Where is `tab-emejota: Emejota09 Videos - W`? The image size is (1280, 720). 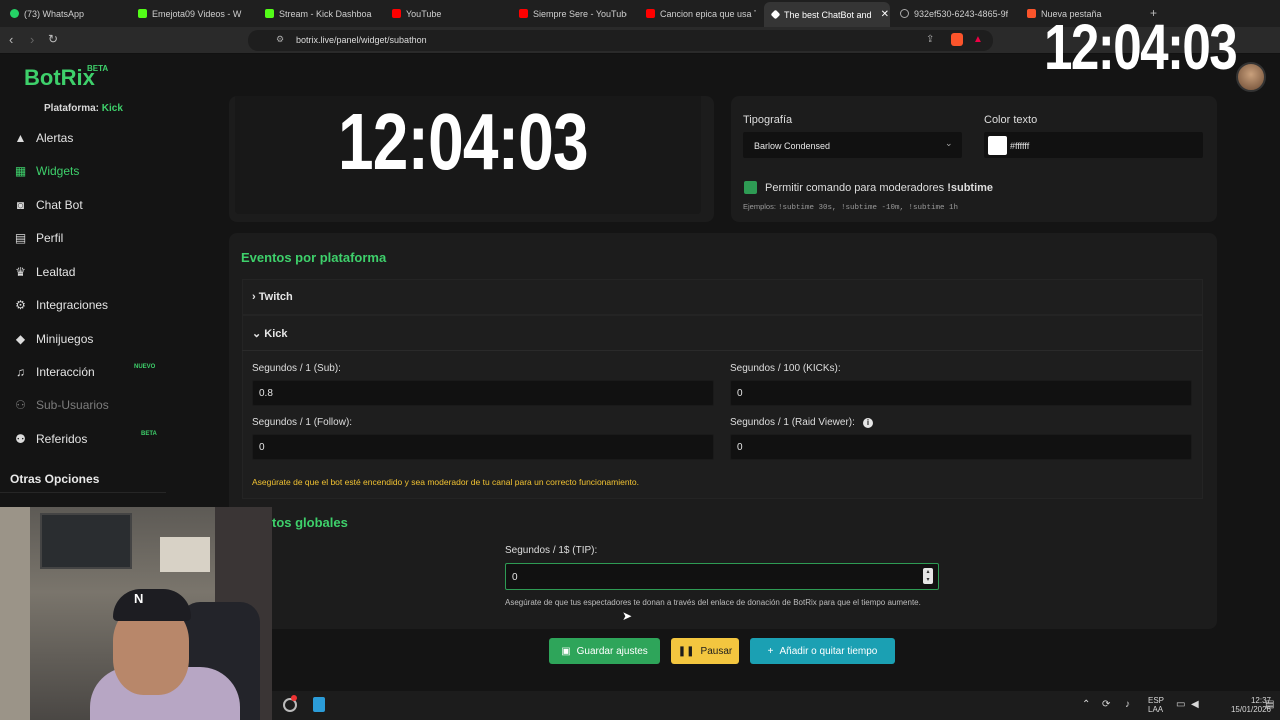
tab-emejota: Emejota09 Videos - W is located at coordinates (192, 13).